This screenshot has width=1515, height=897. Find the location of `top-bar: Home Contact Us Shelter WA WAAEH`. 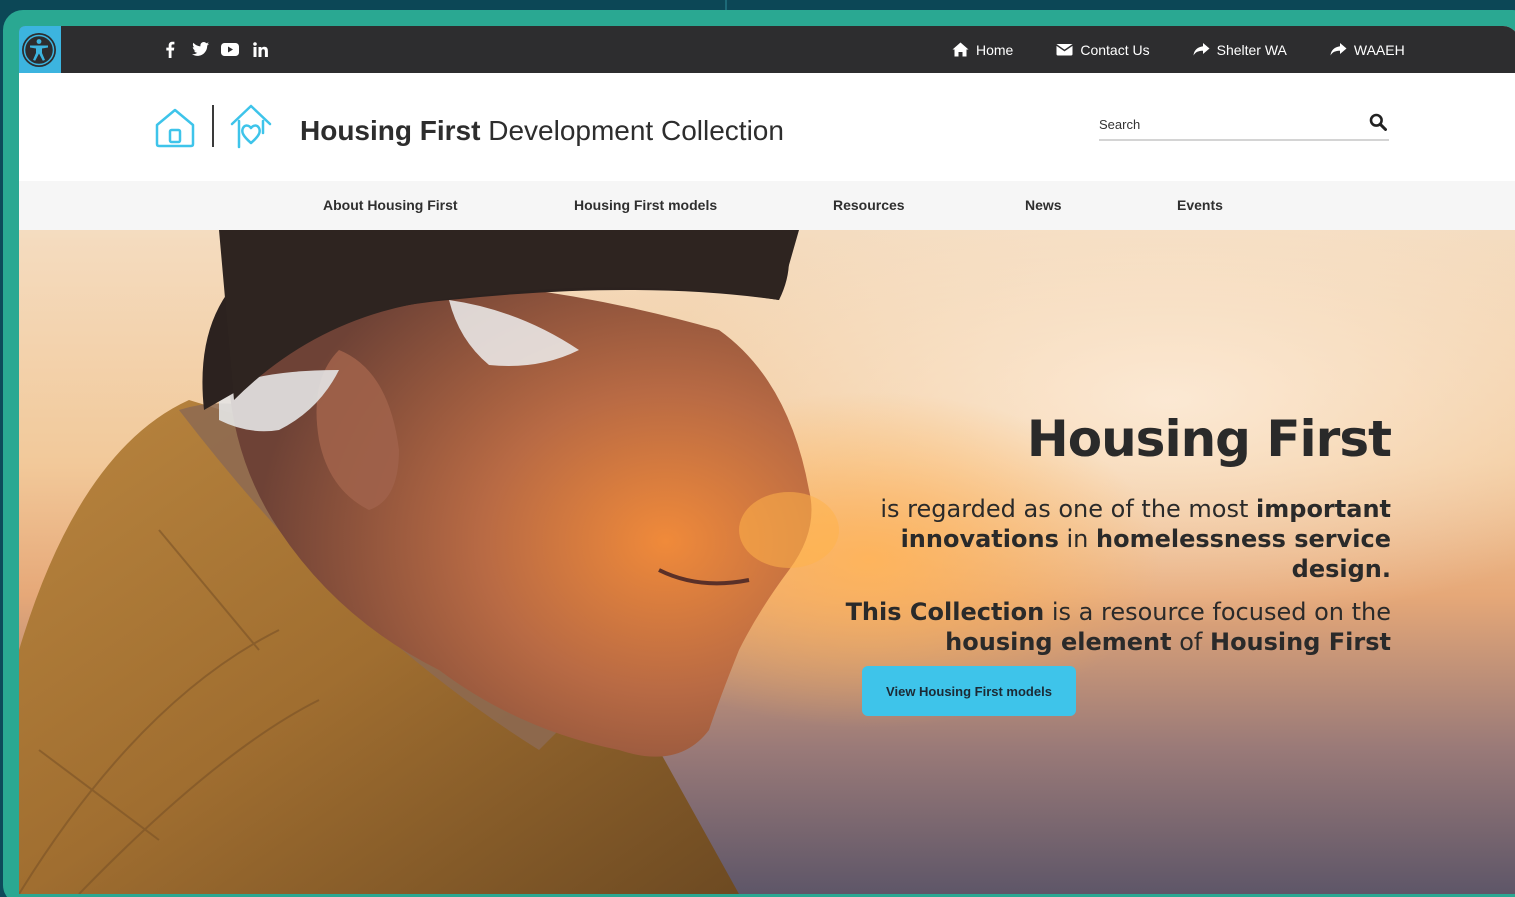

top-bar: Home Contact Us Shelter WA WAAEH is located at coordinates (767, 49).